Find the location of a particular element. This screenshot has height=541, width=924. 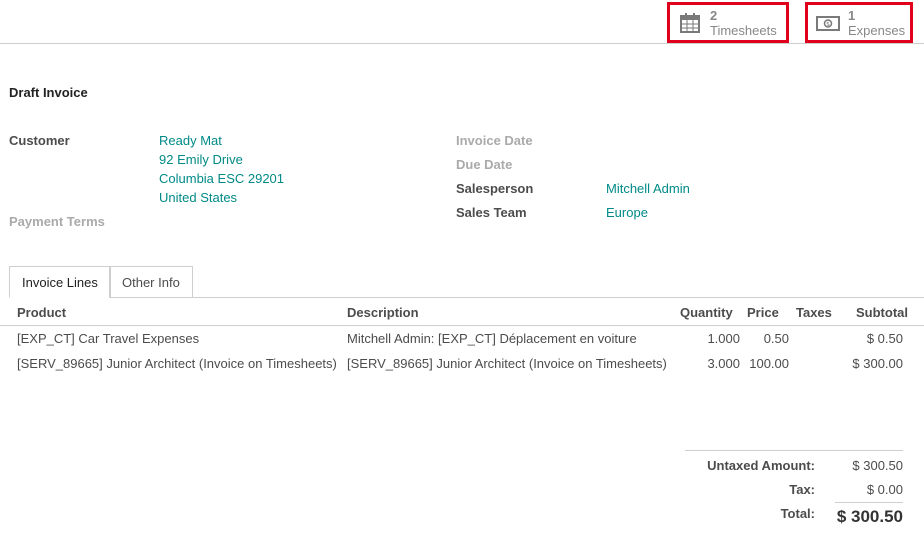

row-product: [EXP_CT] Car Travel Expenses is located at coordinates (108, 338).